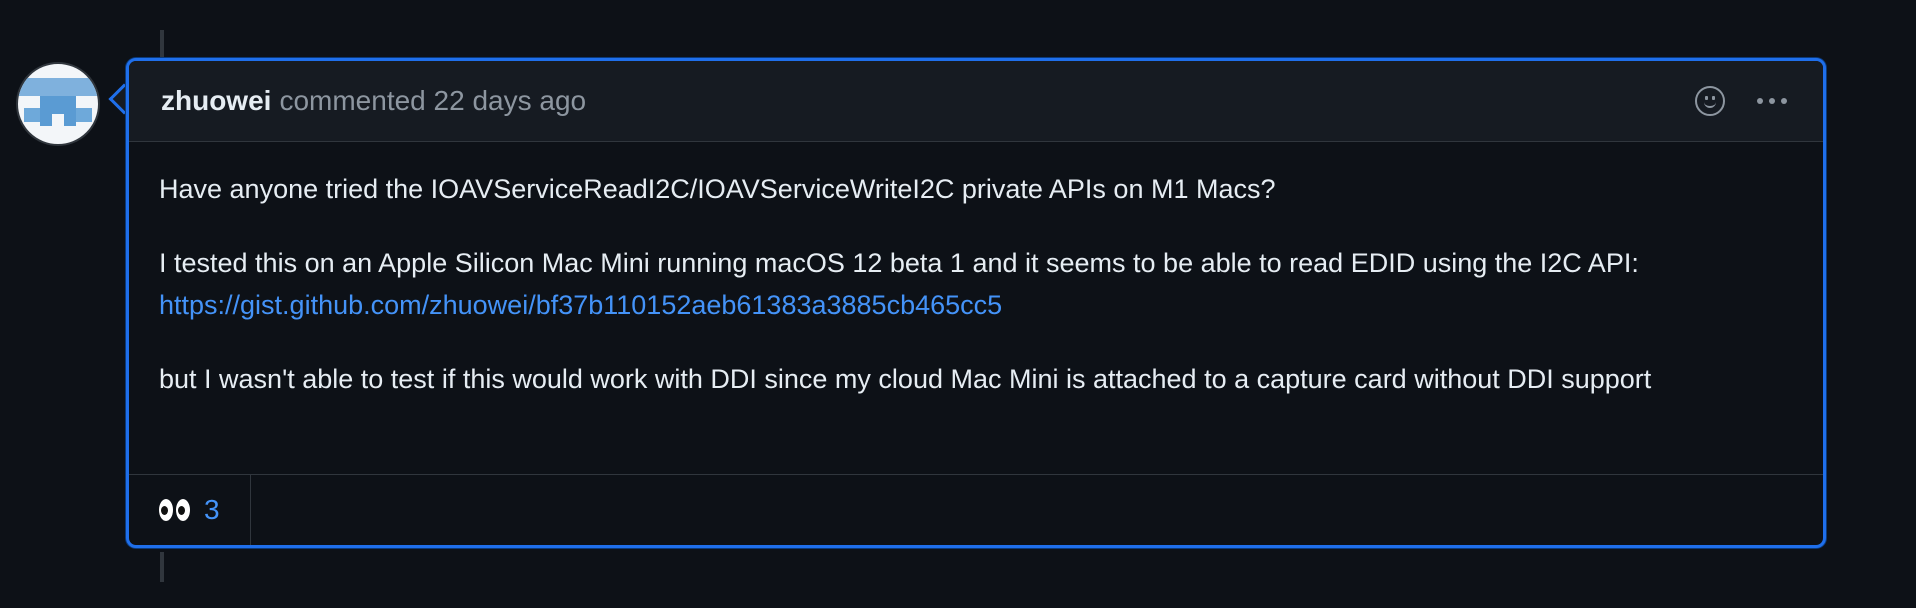 This screenshot has width=1916, height=608. I want to click on header-actions, so click(1741, 101).